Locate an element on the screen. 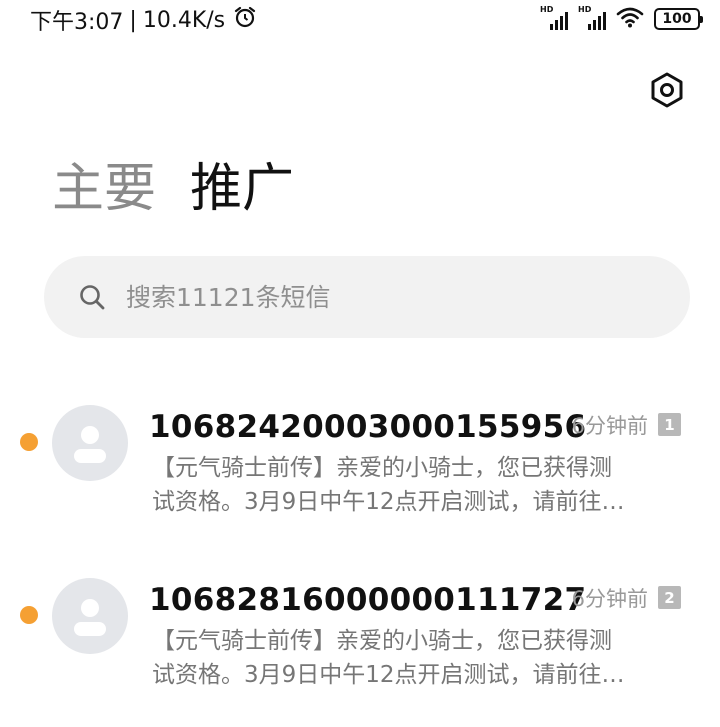 The image size is (720, 727). status-left: 下午3:07 | 10.4K/s is located at coordinates (143, 20).